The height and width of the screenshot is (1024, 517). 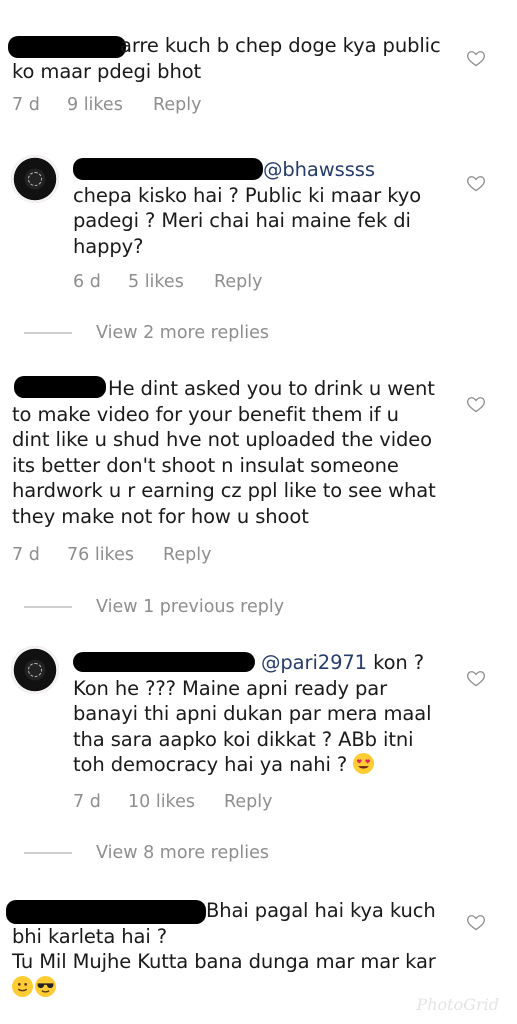 I want to click on heart-eyes-emoji, so click(x=364, y=763).